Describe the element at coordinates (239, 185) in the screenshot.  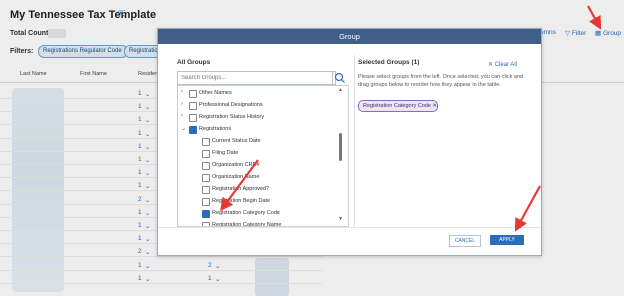
I see `arrow-to-category-code` at that location.